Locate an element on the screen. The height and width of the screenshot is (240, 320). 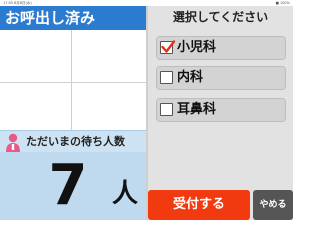
waiting-count-panel: 7 人 is located at coordinates (73, 186).